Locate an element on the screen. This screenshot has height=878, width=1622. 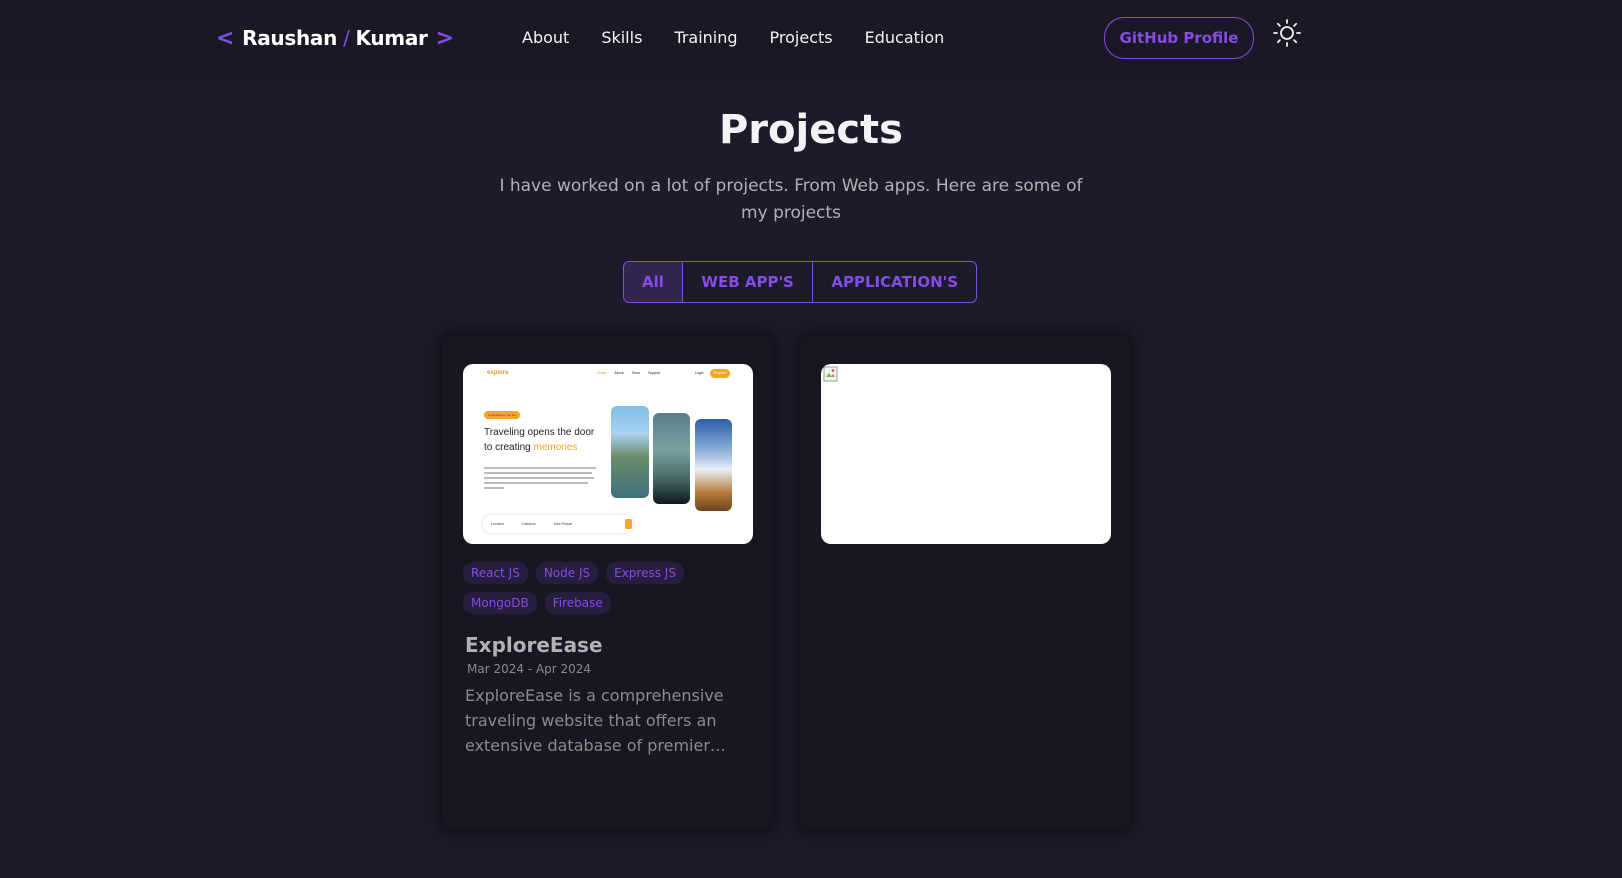
filter-all-button: All is located at coordinates (653, 282).